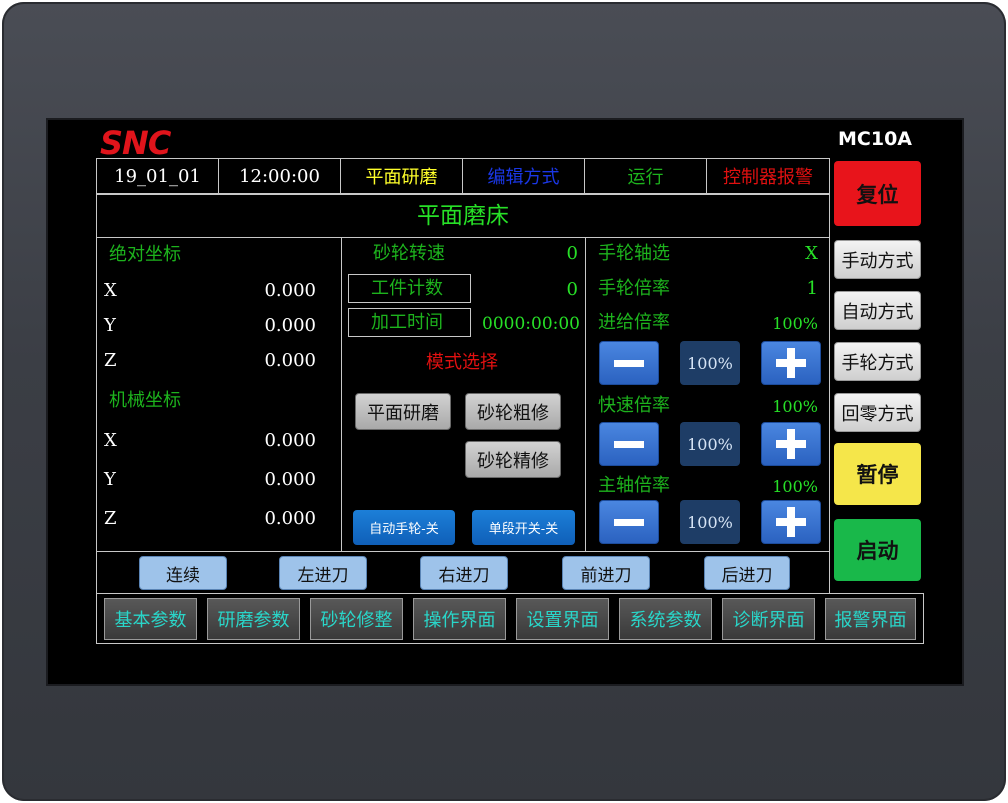 This screenshot has width=1008, height=803. What do you see at coordinates (877, 474) in the screenshot?
I see `pause-button: 暂停` at bounding box center [877, 474].